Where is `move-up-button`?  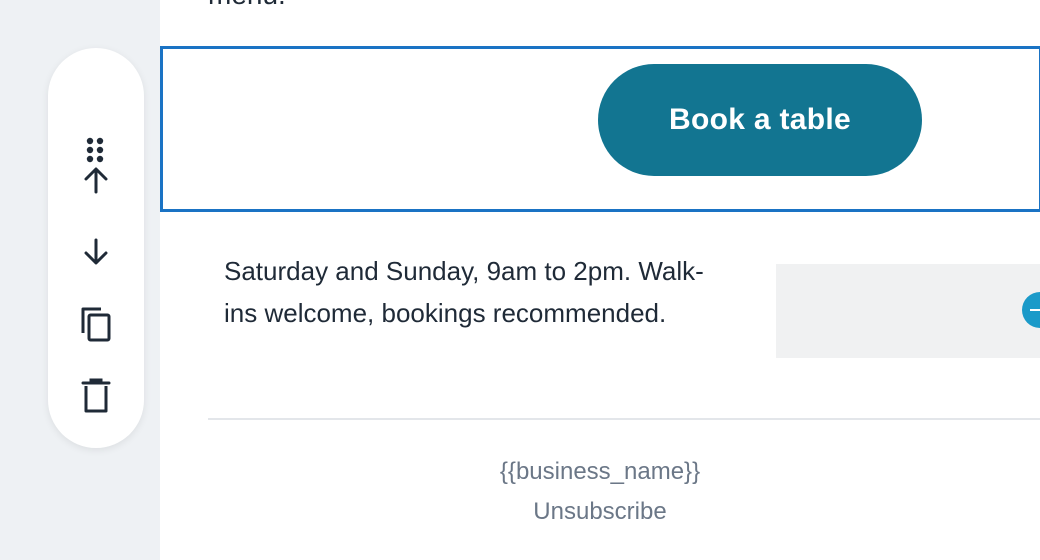 move-up-button is located at coordinates (96, 180).